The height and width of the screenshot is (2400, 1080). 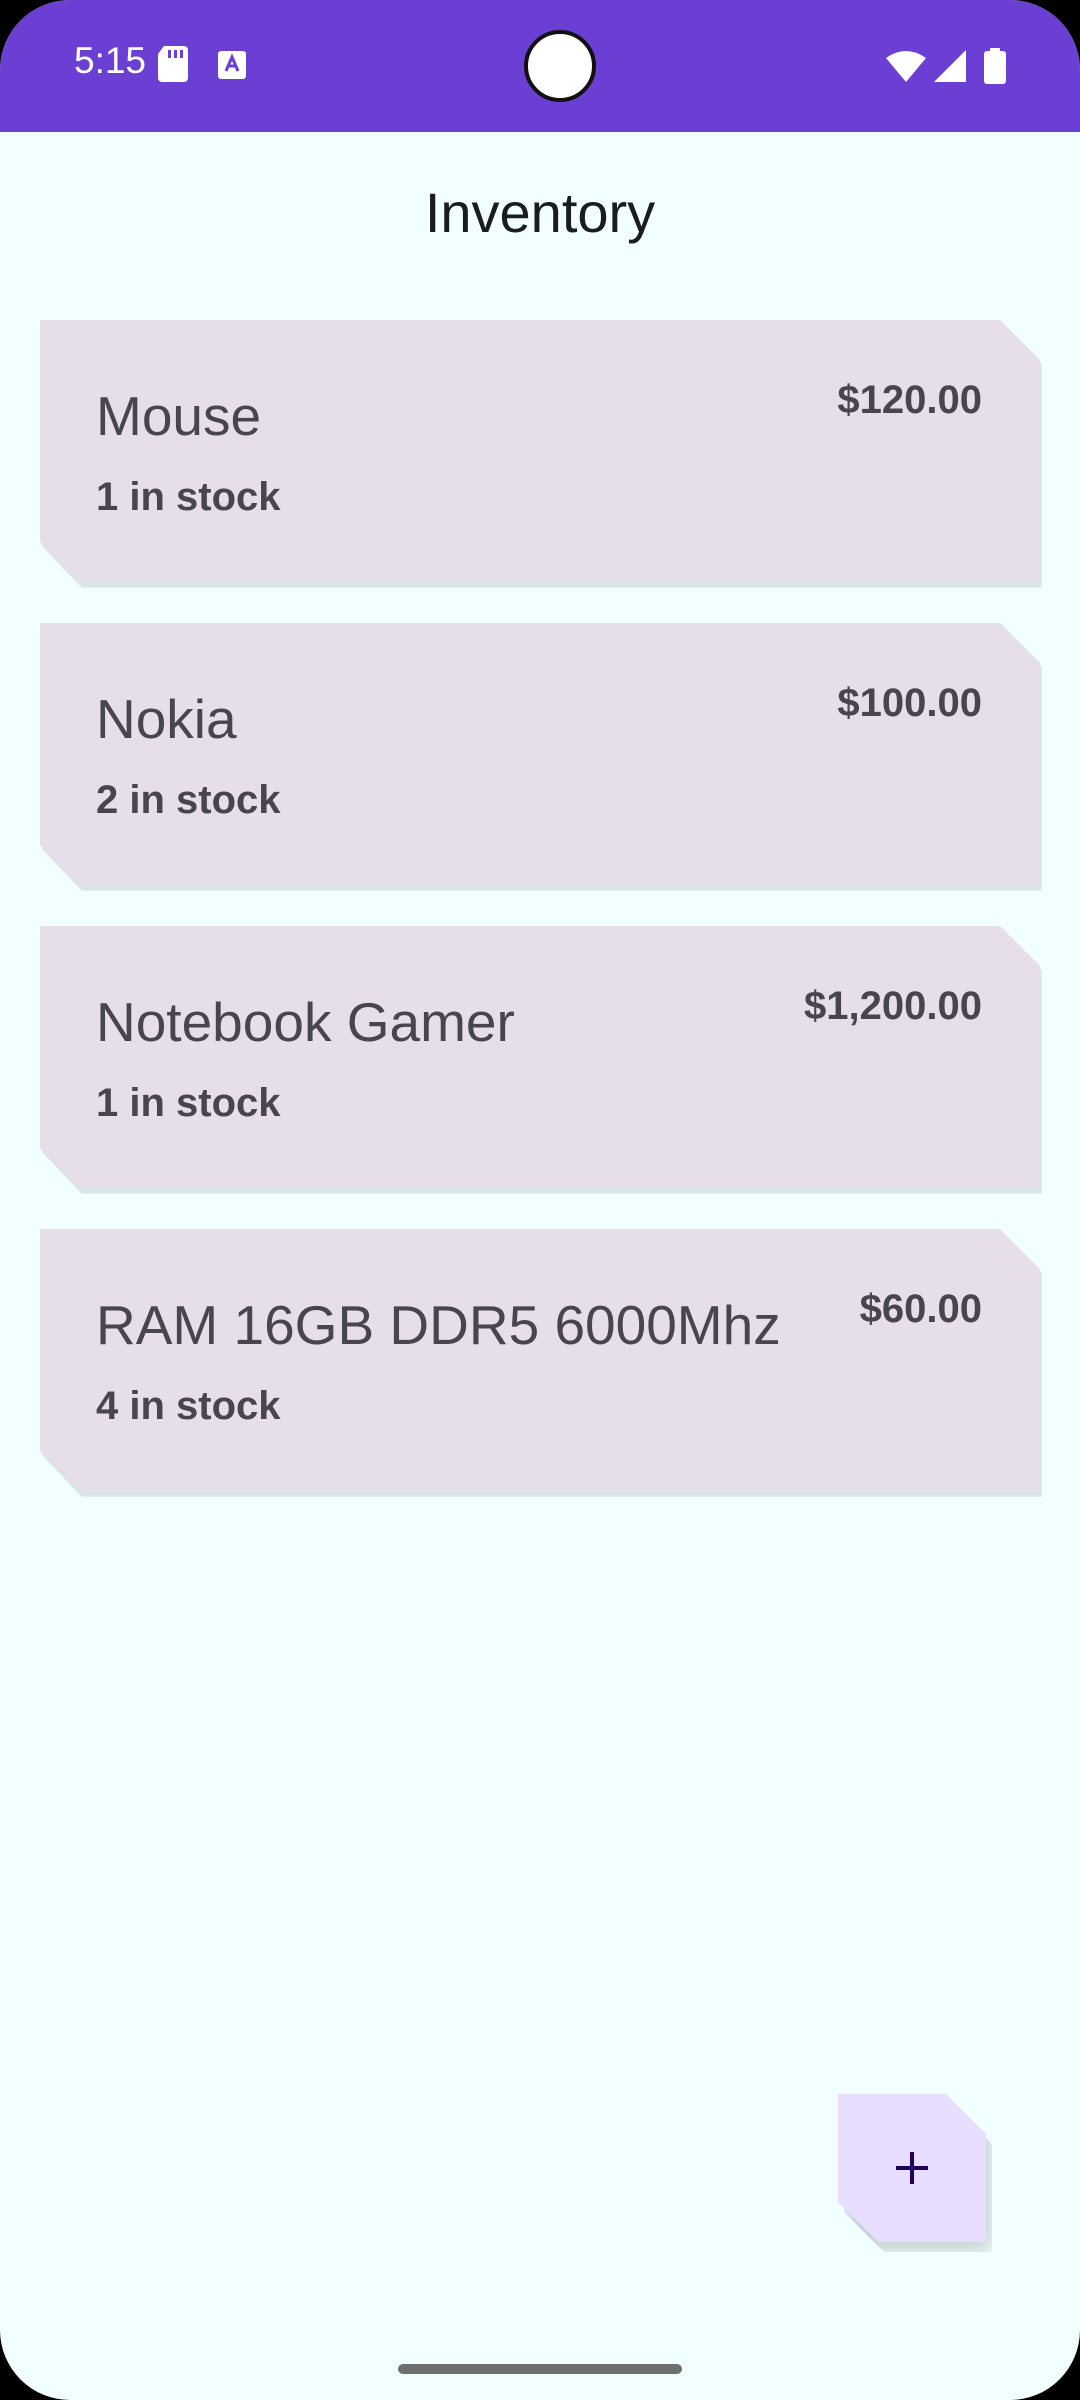 I want to click on item-price: $100.00, so click(x=909, y=703).